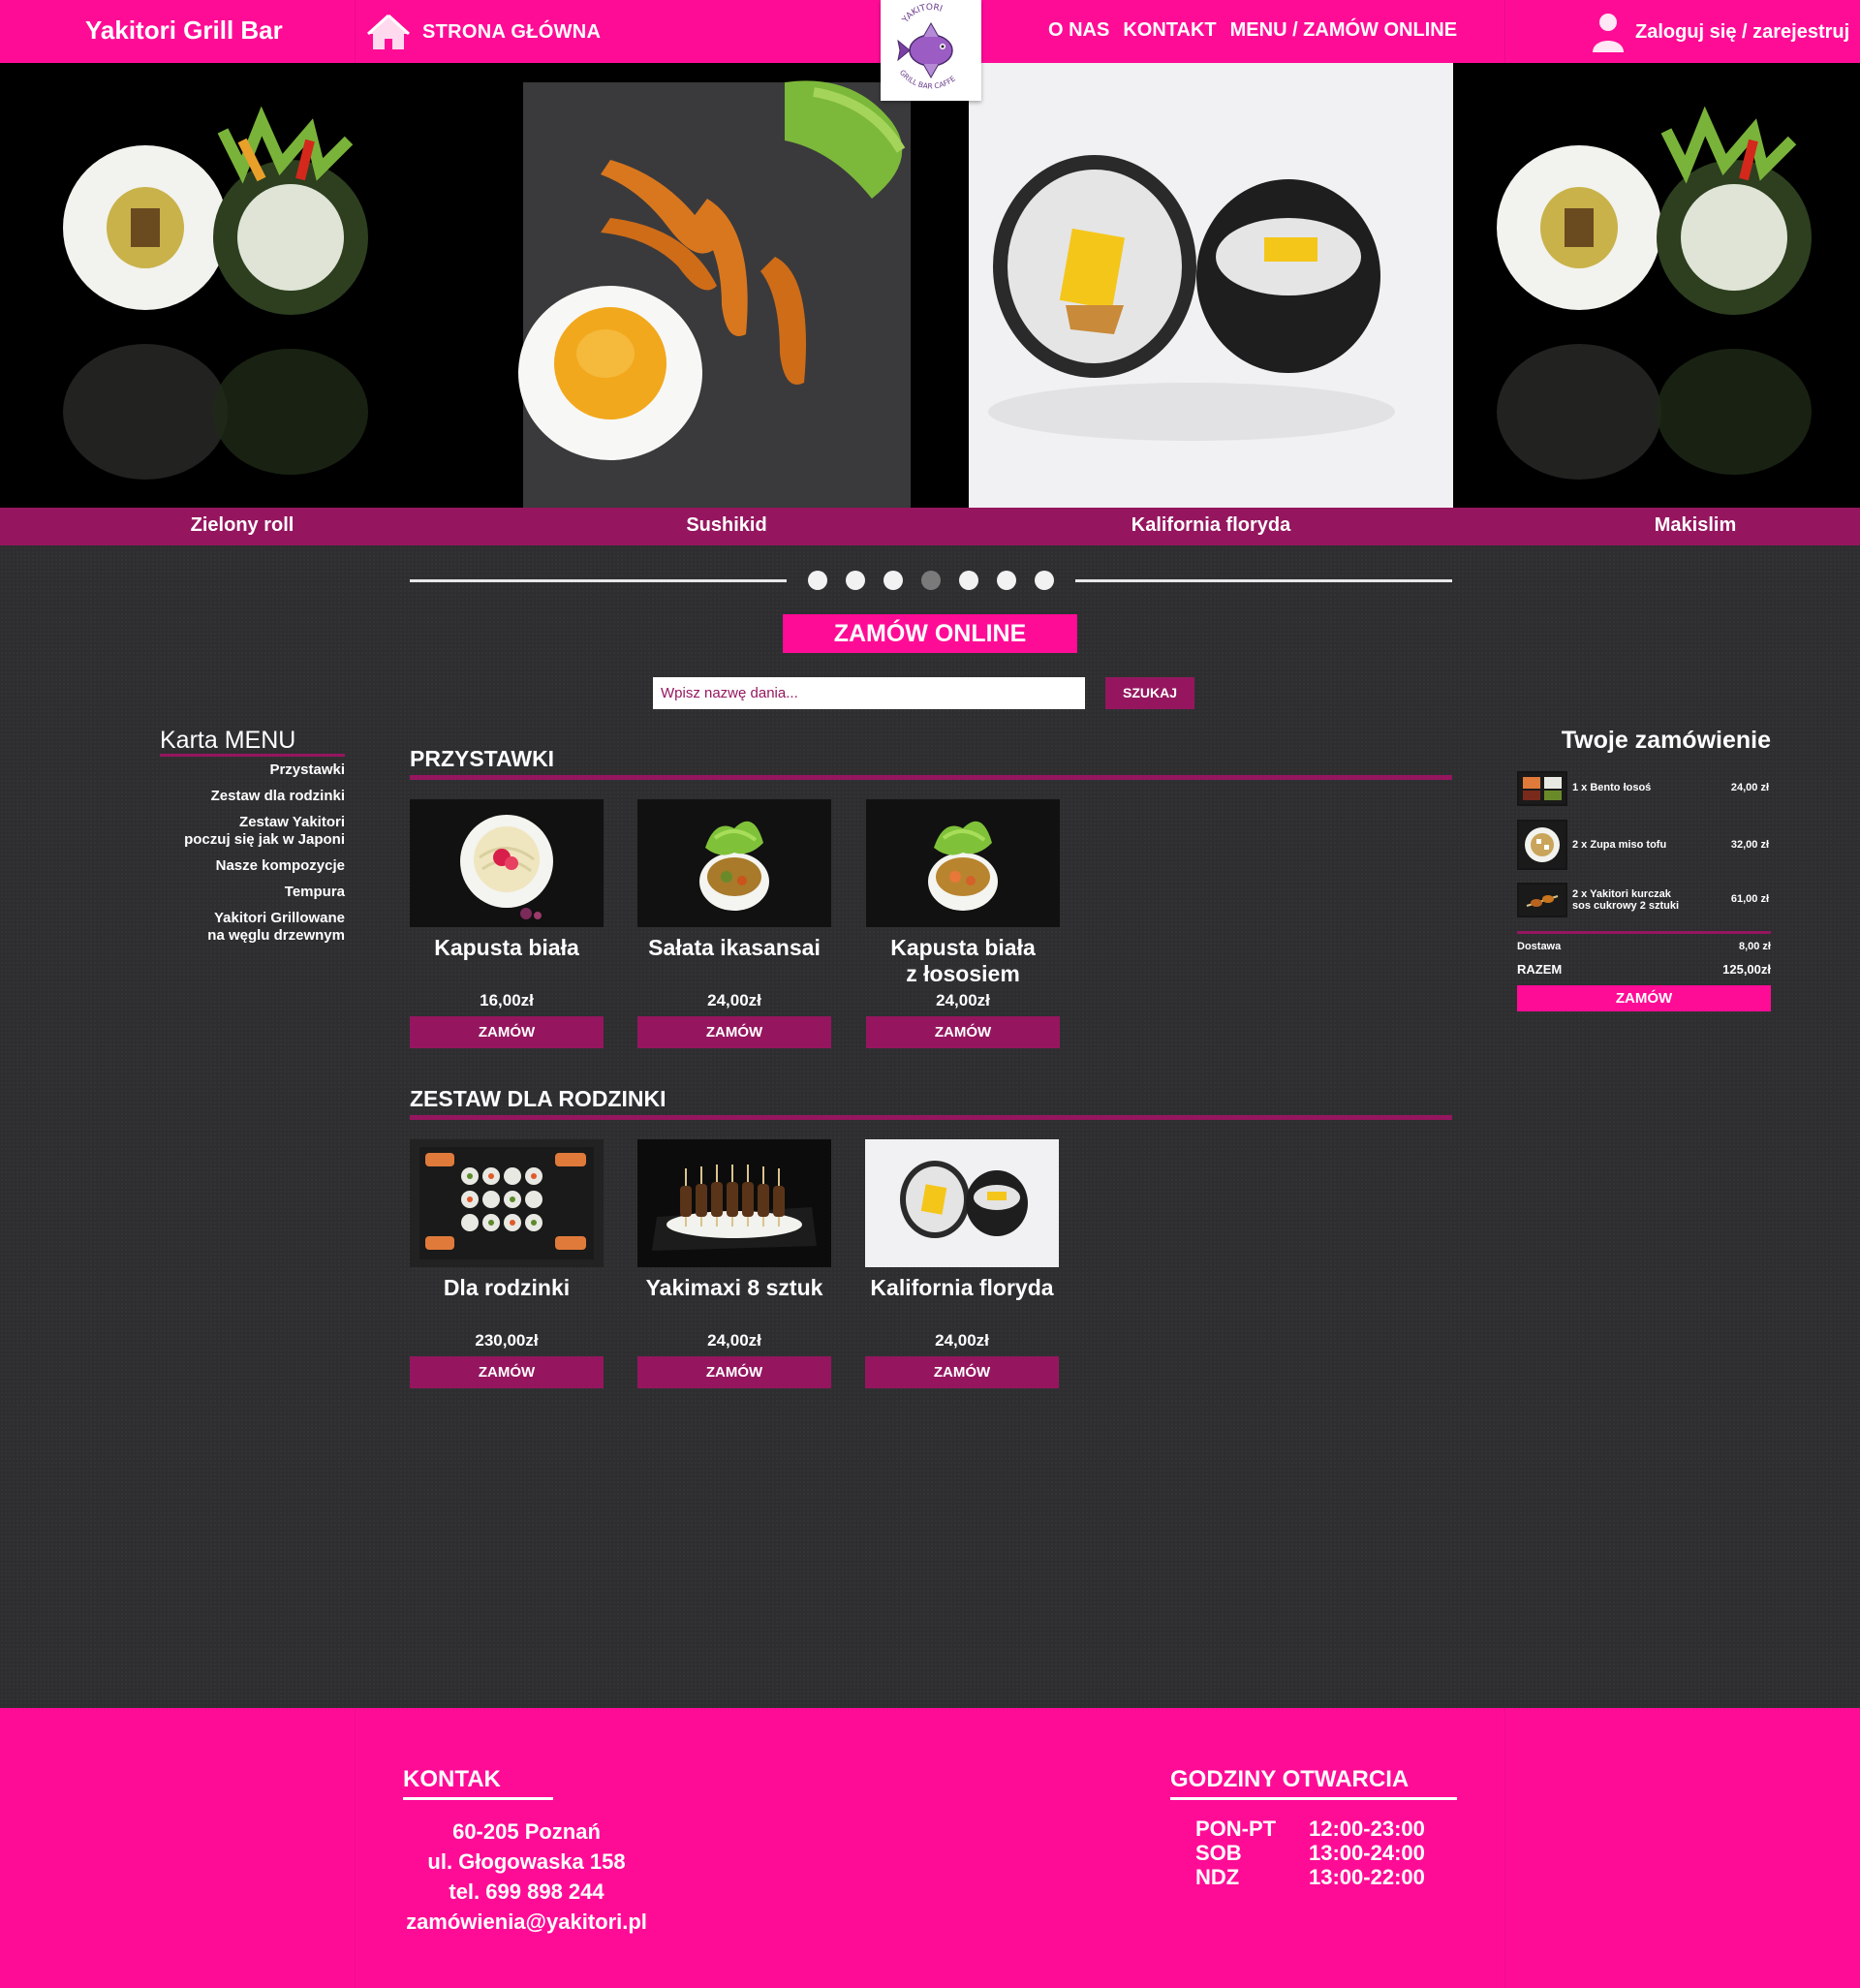  Describe the element at coordinates (869, 693) in the screenshot. I see `dish-search-input` at that location.